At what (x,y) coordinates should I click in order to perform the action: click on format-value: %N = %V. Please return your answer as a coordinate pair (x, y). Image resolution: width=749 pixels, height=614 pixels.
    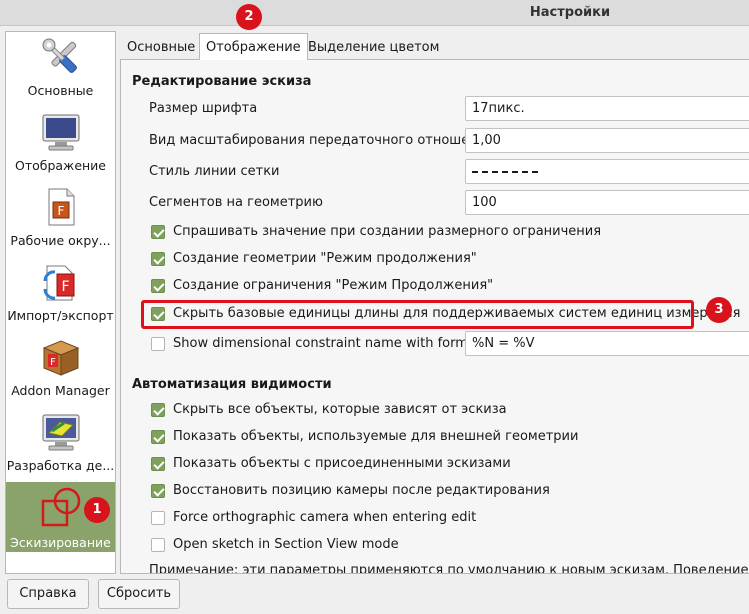
    Looking at the image, I should click on (503, 343).